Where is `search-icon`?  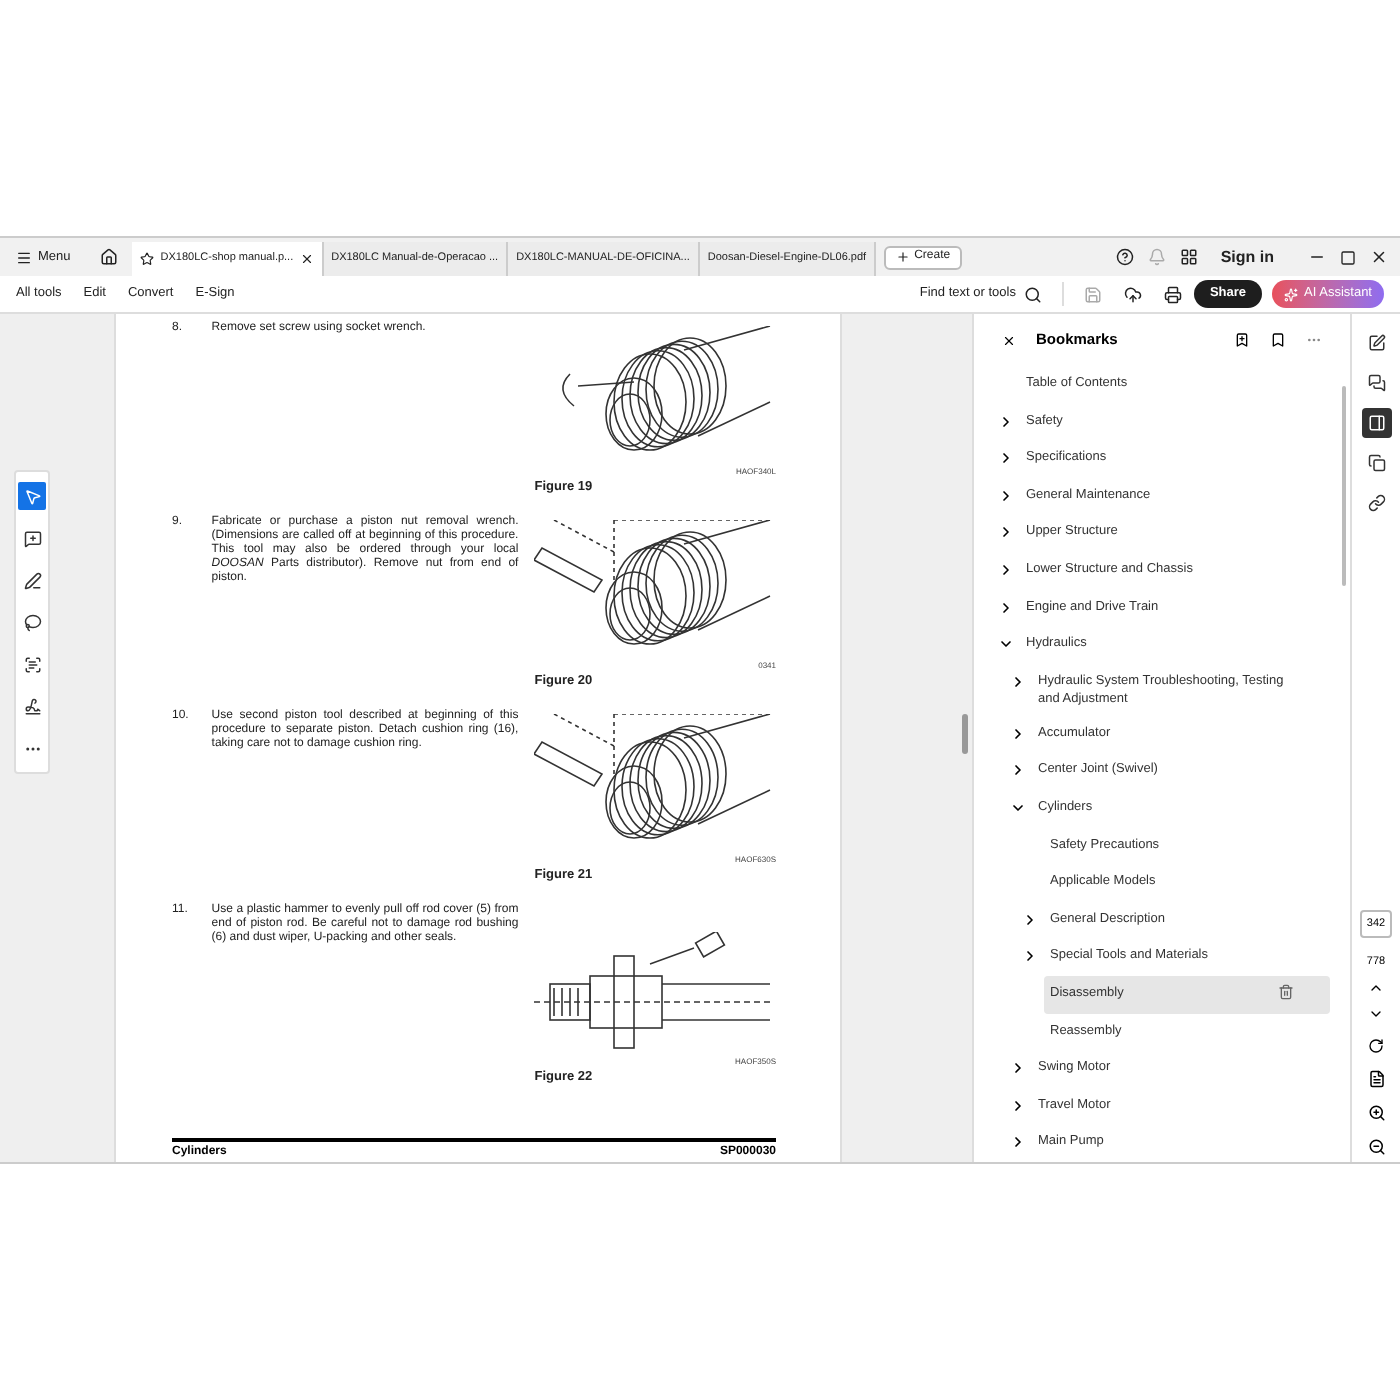 search-icon is located at coordinates (1032, 294).